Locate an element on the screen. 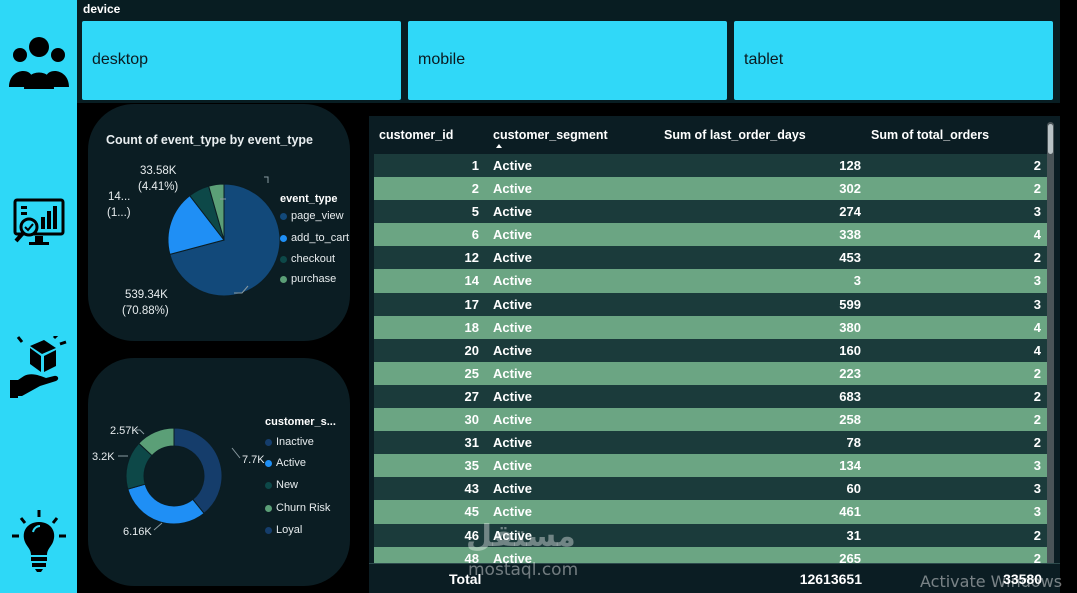 This screenshot has height=593, width=1077. cell-last-order-days: 302 is located at coordinates (850, 189).